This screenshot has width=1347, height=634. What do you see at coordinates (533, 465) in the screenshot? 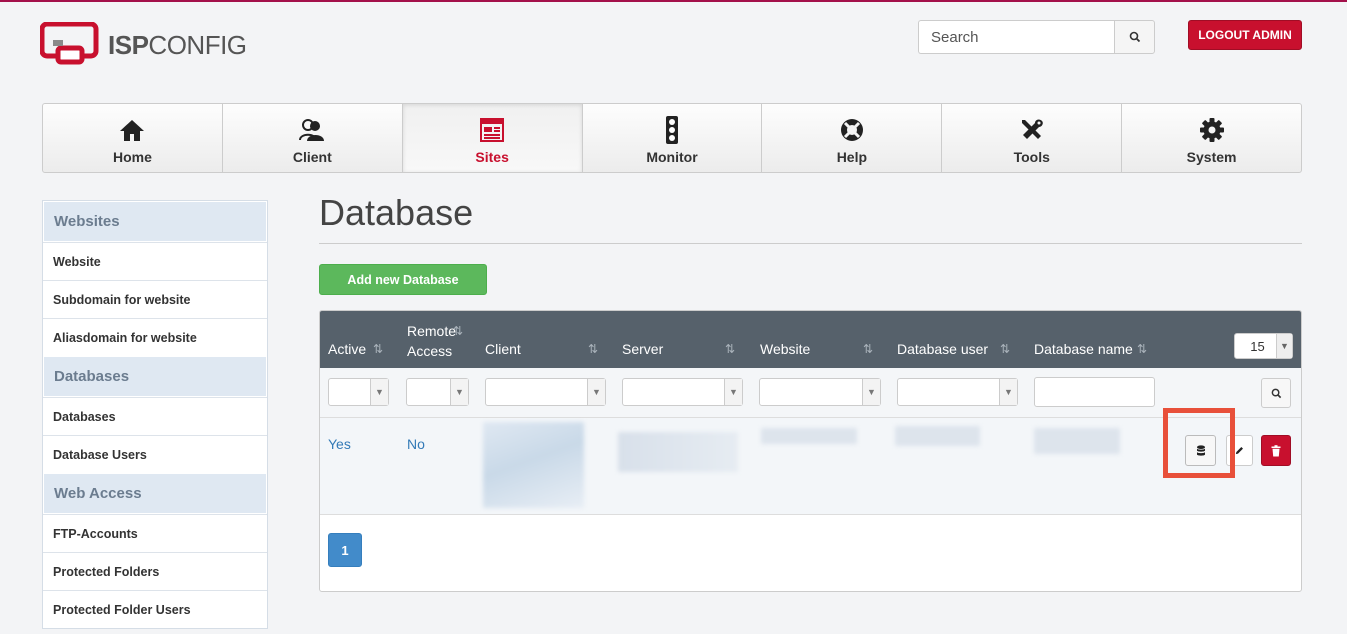
I see `redacted-client` at bounding box center [533, 465].